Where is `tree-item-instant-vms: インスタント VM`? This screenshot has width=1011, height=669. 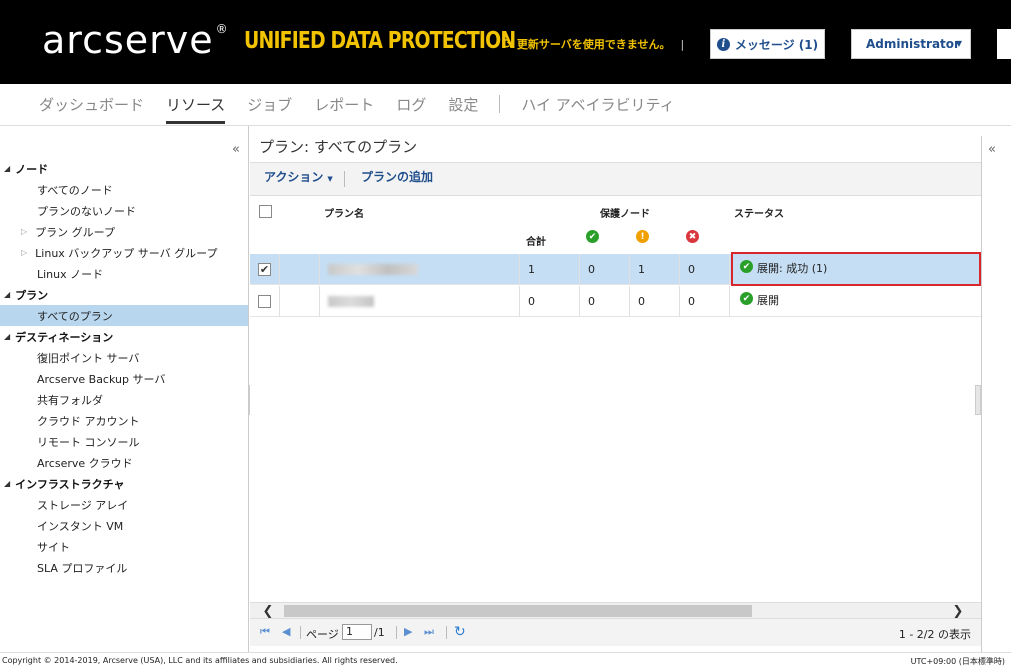 tree-item-instant-vms: インスタント VM is located at coordinates (124, 525).